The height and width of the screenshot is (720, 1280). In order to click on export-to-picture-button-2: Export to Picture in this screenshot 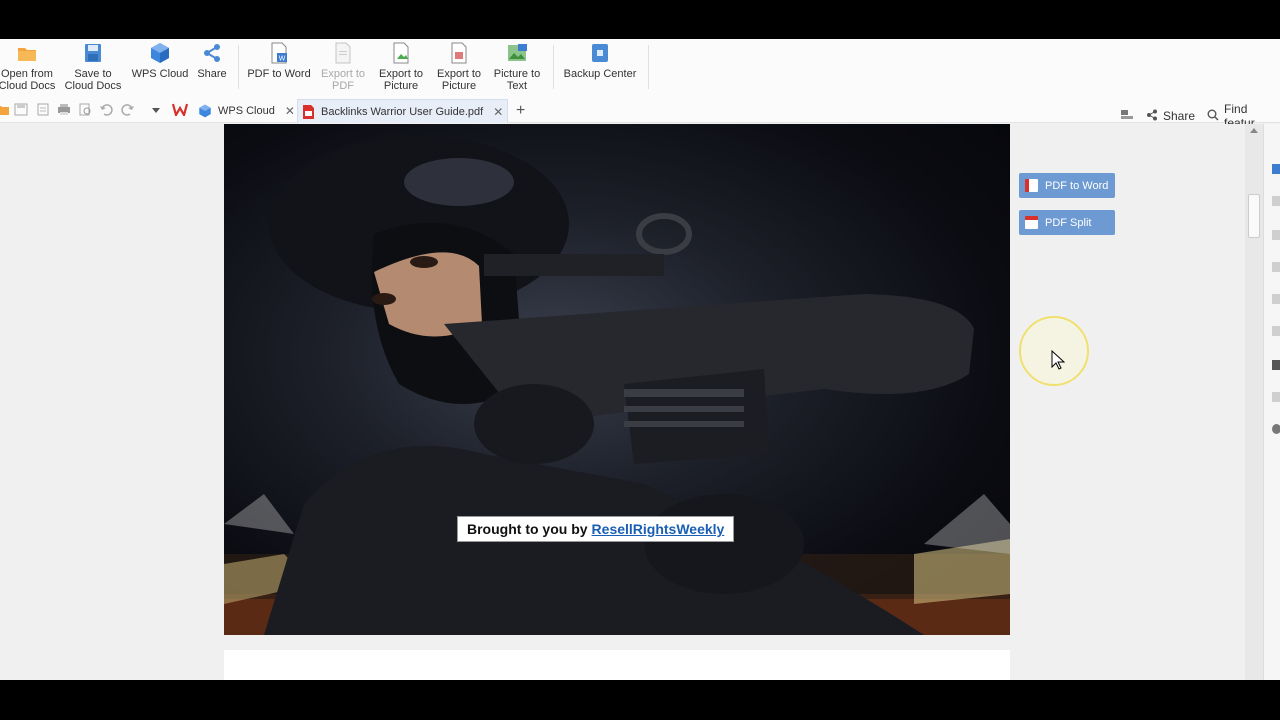, I will do `click(459, 68)`.